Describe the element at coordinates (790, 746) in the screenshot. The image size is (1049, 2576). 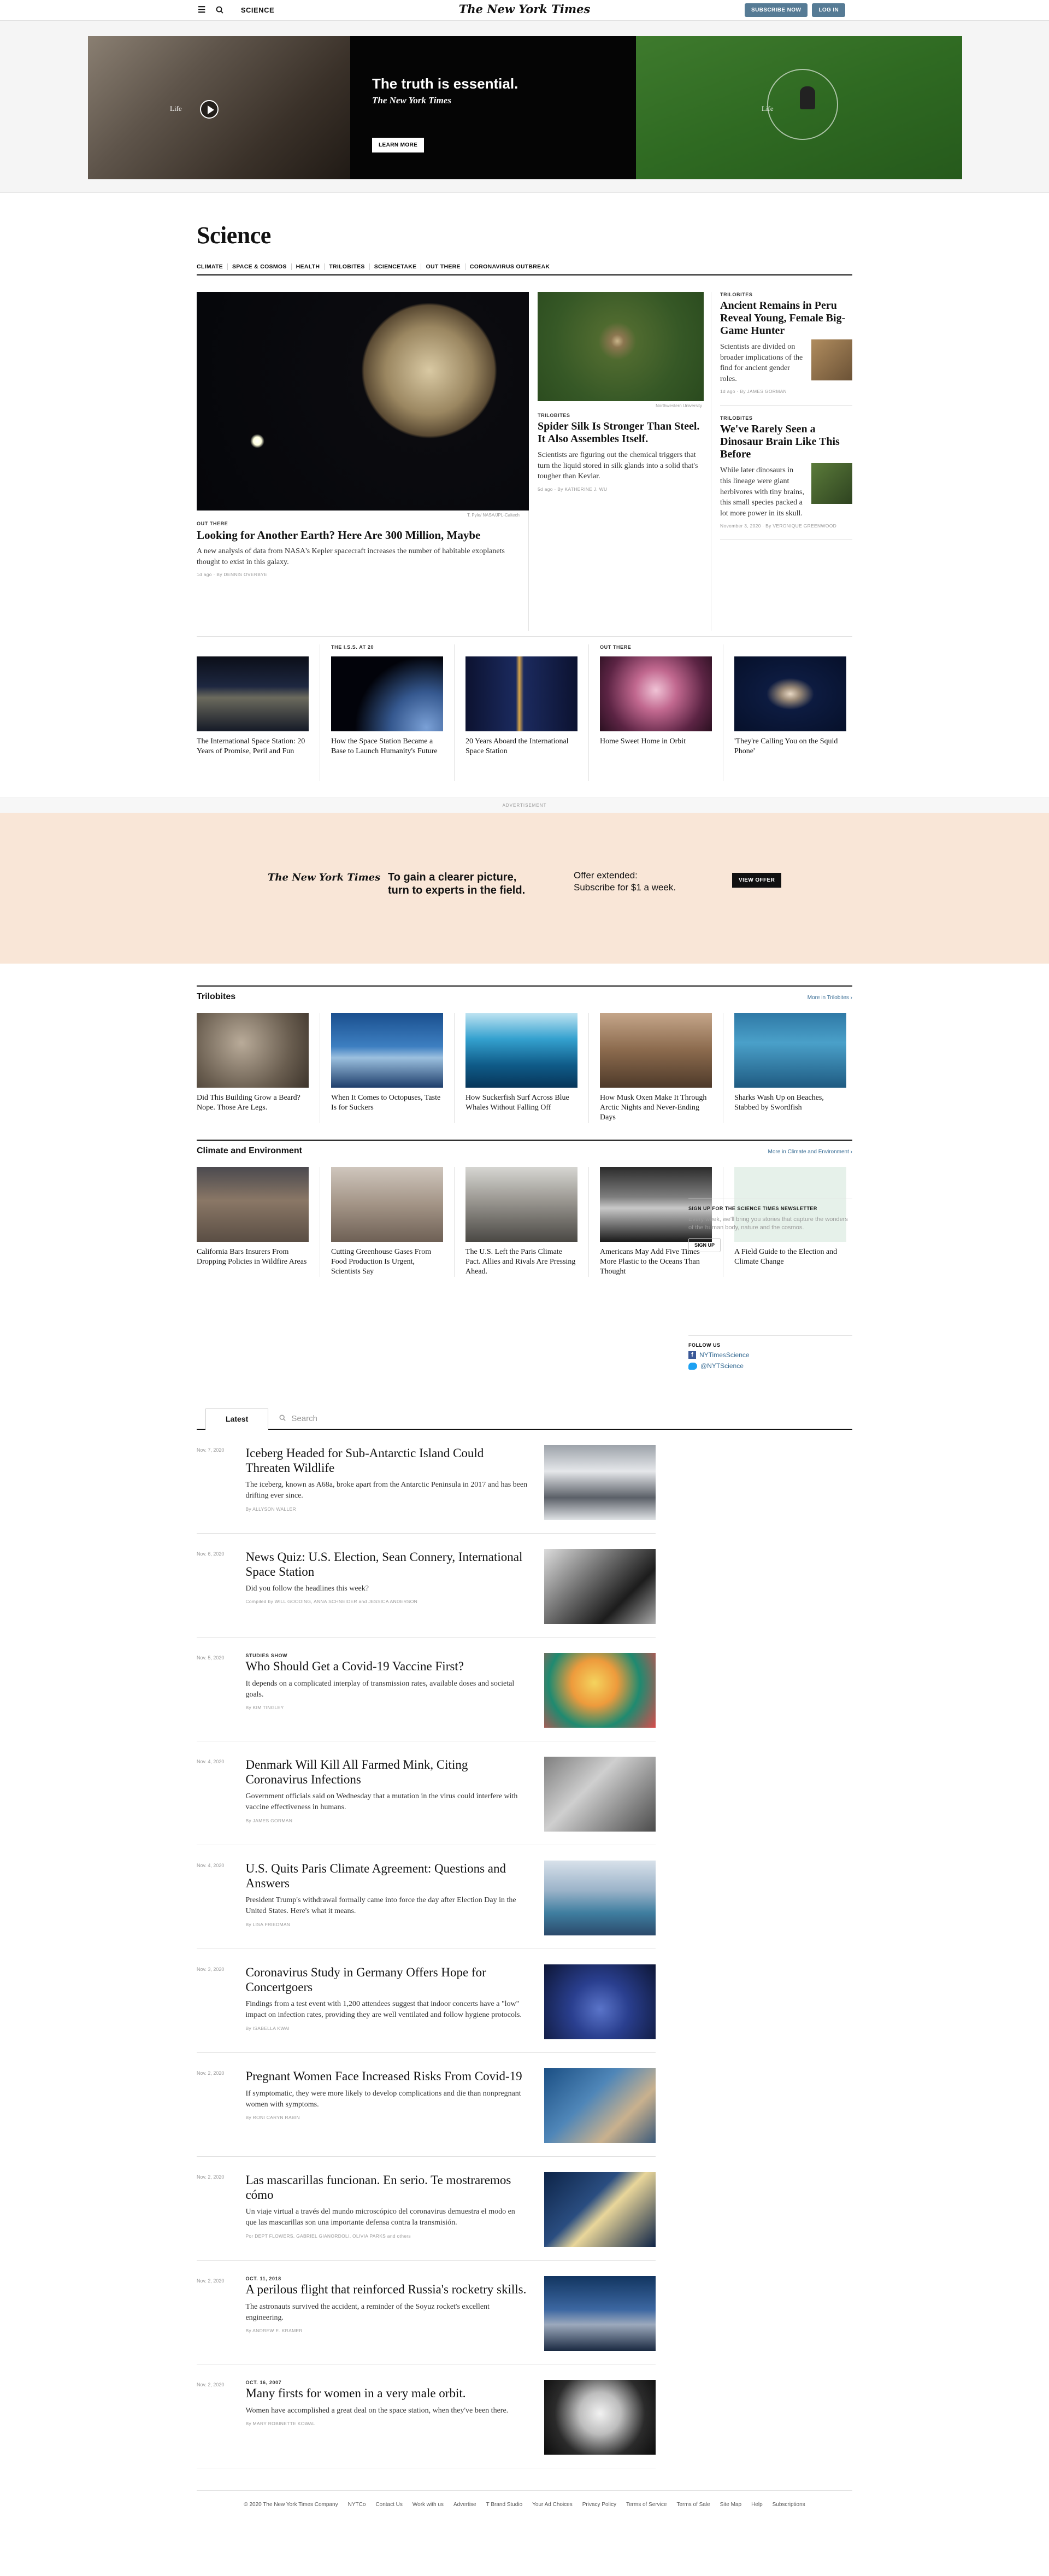
I see `story-title: 'They're Calling You on the Squid Phone'` at that location.